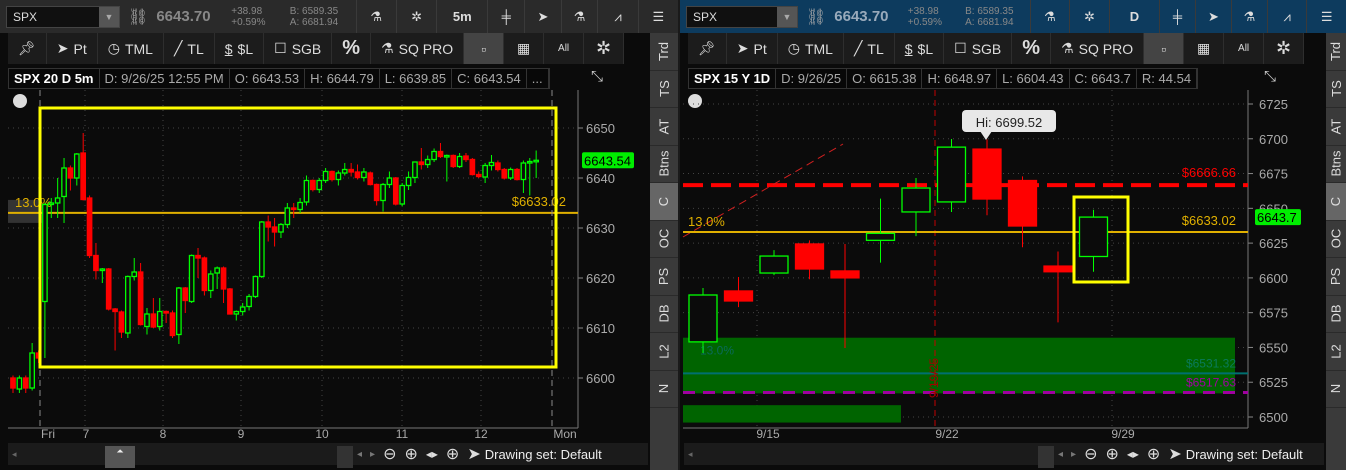 This screenshot has height=470, width=1346. I want to click on y-tick-label: 6525, so click(1273, 382).